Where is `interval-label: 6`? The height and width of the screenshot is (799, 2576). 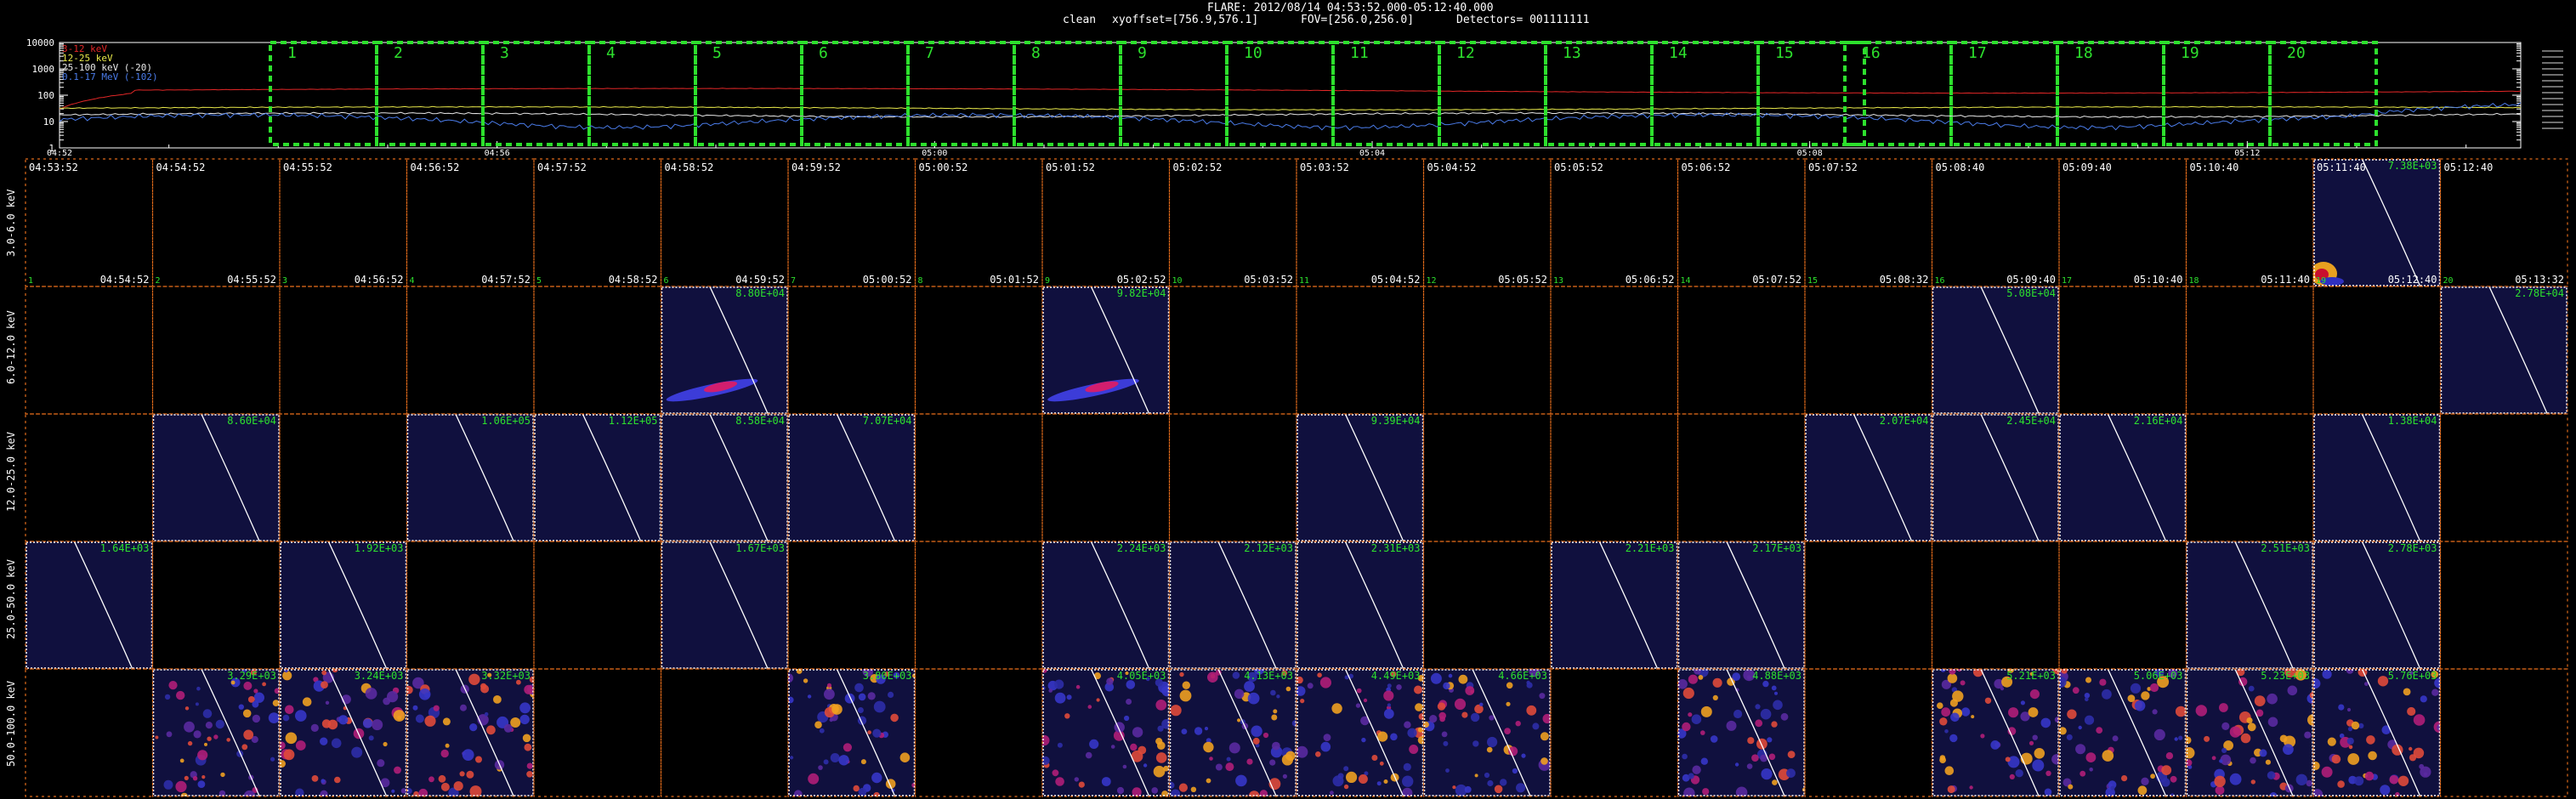 interval-label: 6 is located at coordinates (824, 53).